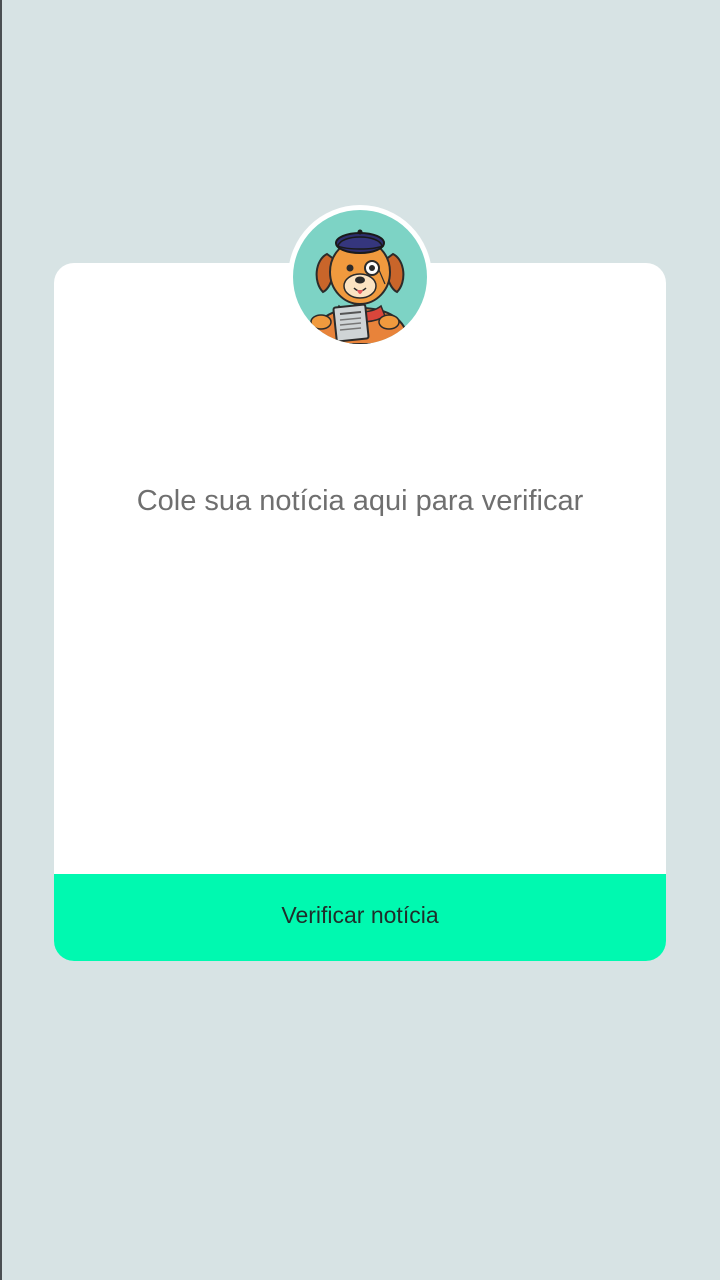  What do you see at coordinates (360, 917) in the screenshot?
I see `verify-news-button: Verificar notícia` at bounding box center [360, 917].